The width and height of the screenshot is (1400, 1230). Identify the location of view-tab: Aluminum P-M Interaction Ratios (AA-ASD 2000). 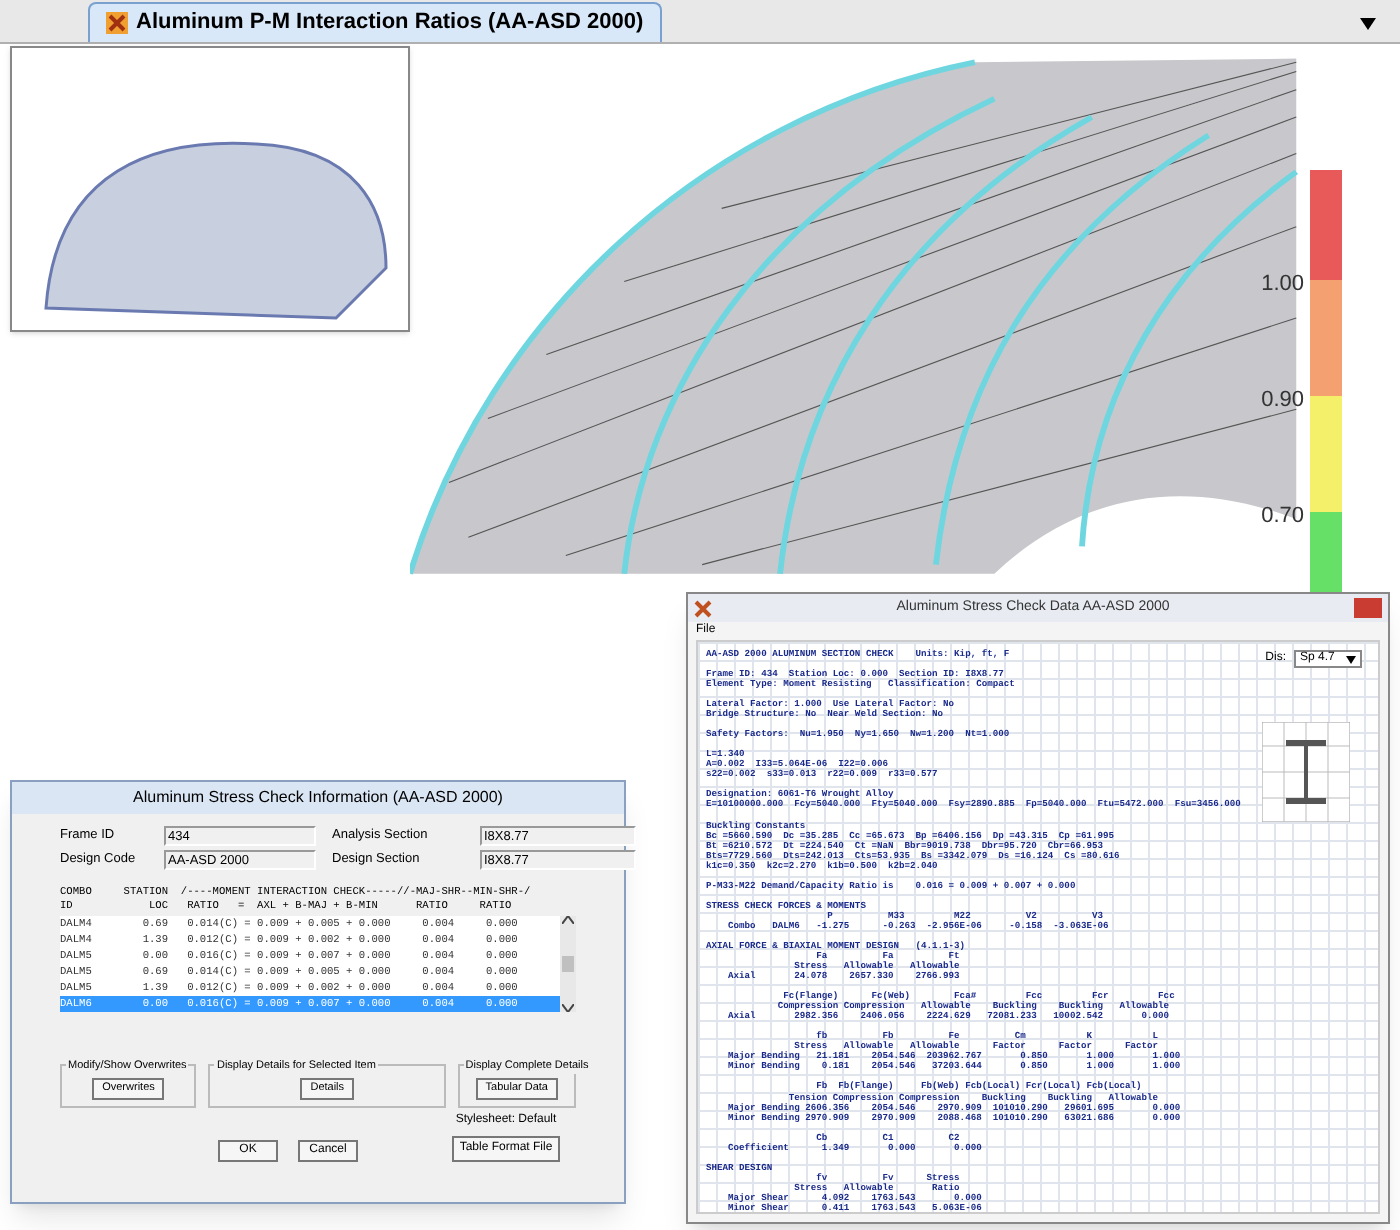
(375, 22).